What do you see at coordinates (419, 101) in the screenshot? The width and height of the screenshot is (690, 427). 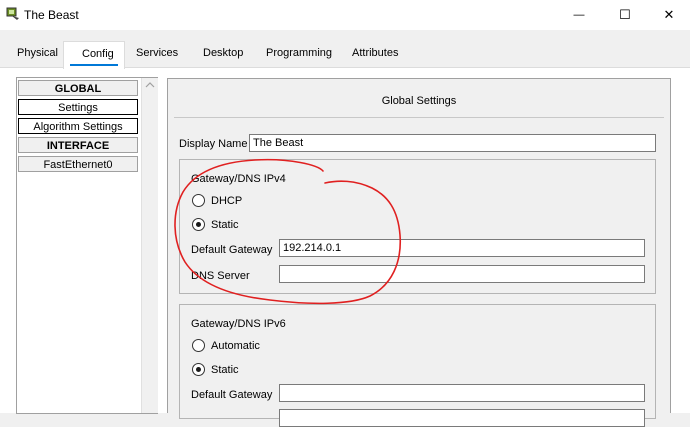 I see `panel-title: Global Settings` at bounding box center [419, 101].